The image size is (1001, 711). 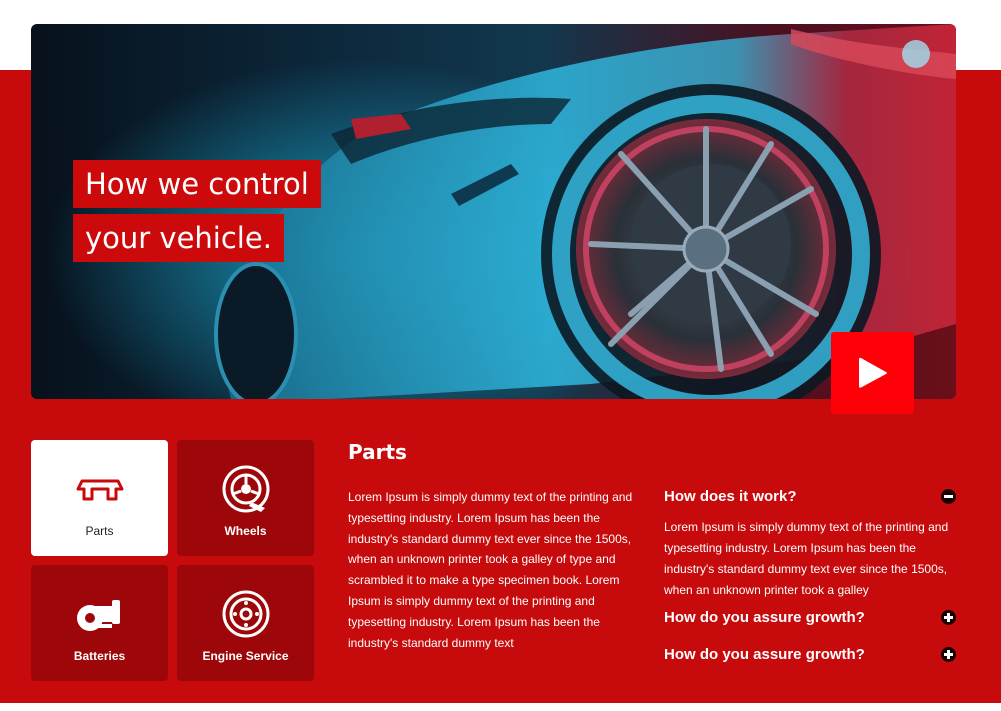 I want to click on play-video-button, so click(x=872, y=373).